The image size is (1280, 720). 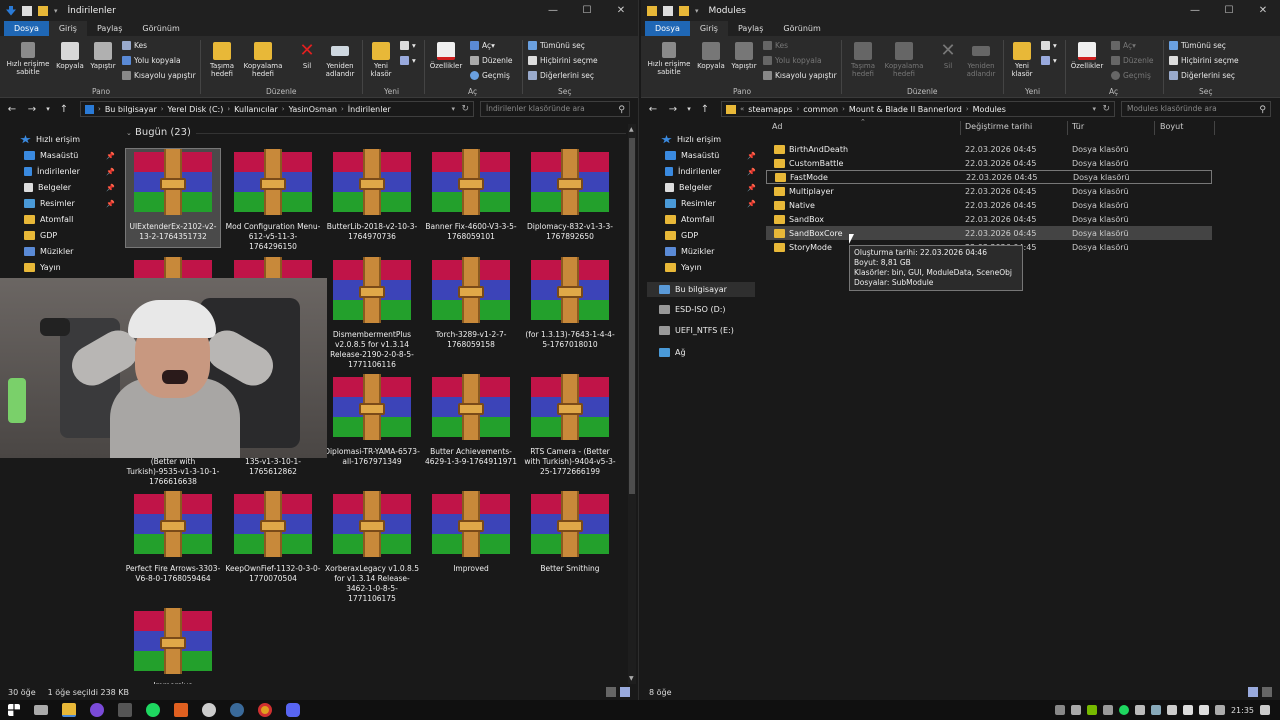 What do you see at coordinates (1197, 45) in the screenshot?
I see `select-all-button: Tümünü seç` at bounding box center [1197, 45].